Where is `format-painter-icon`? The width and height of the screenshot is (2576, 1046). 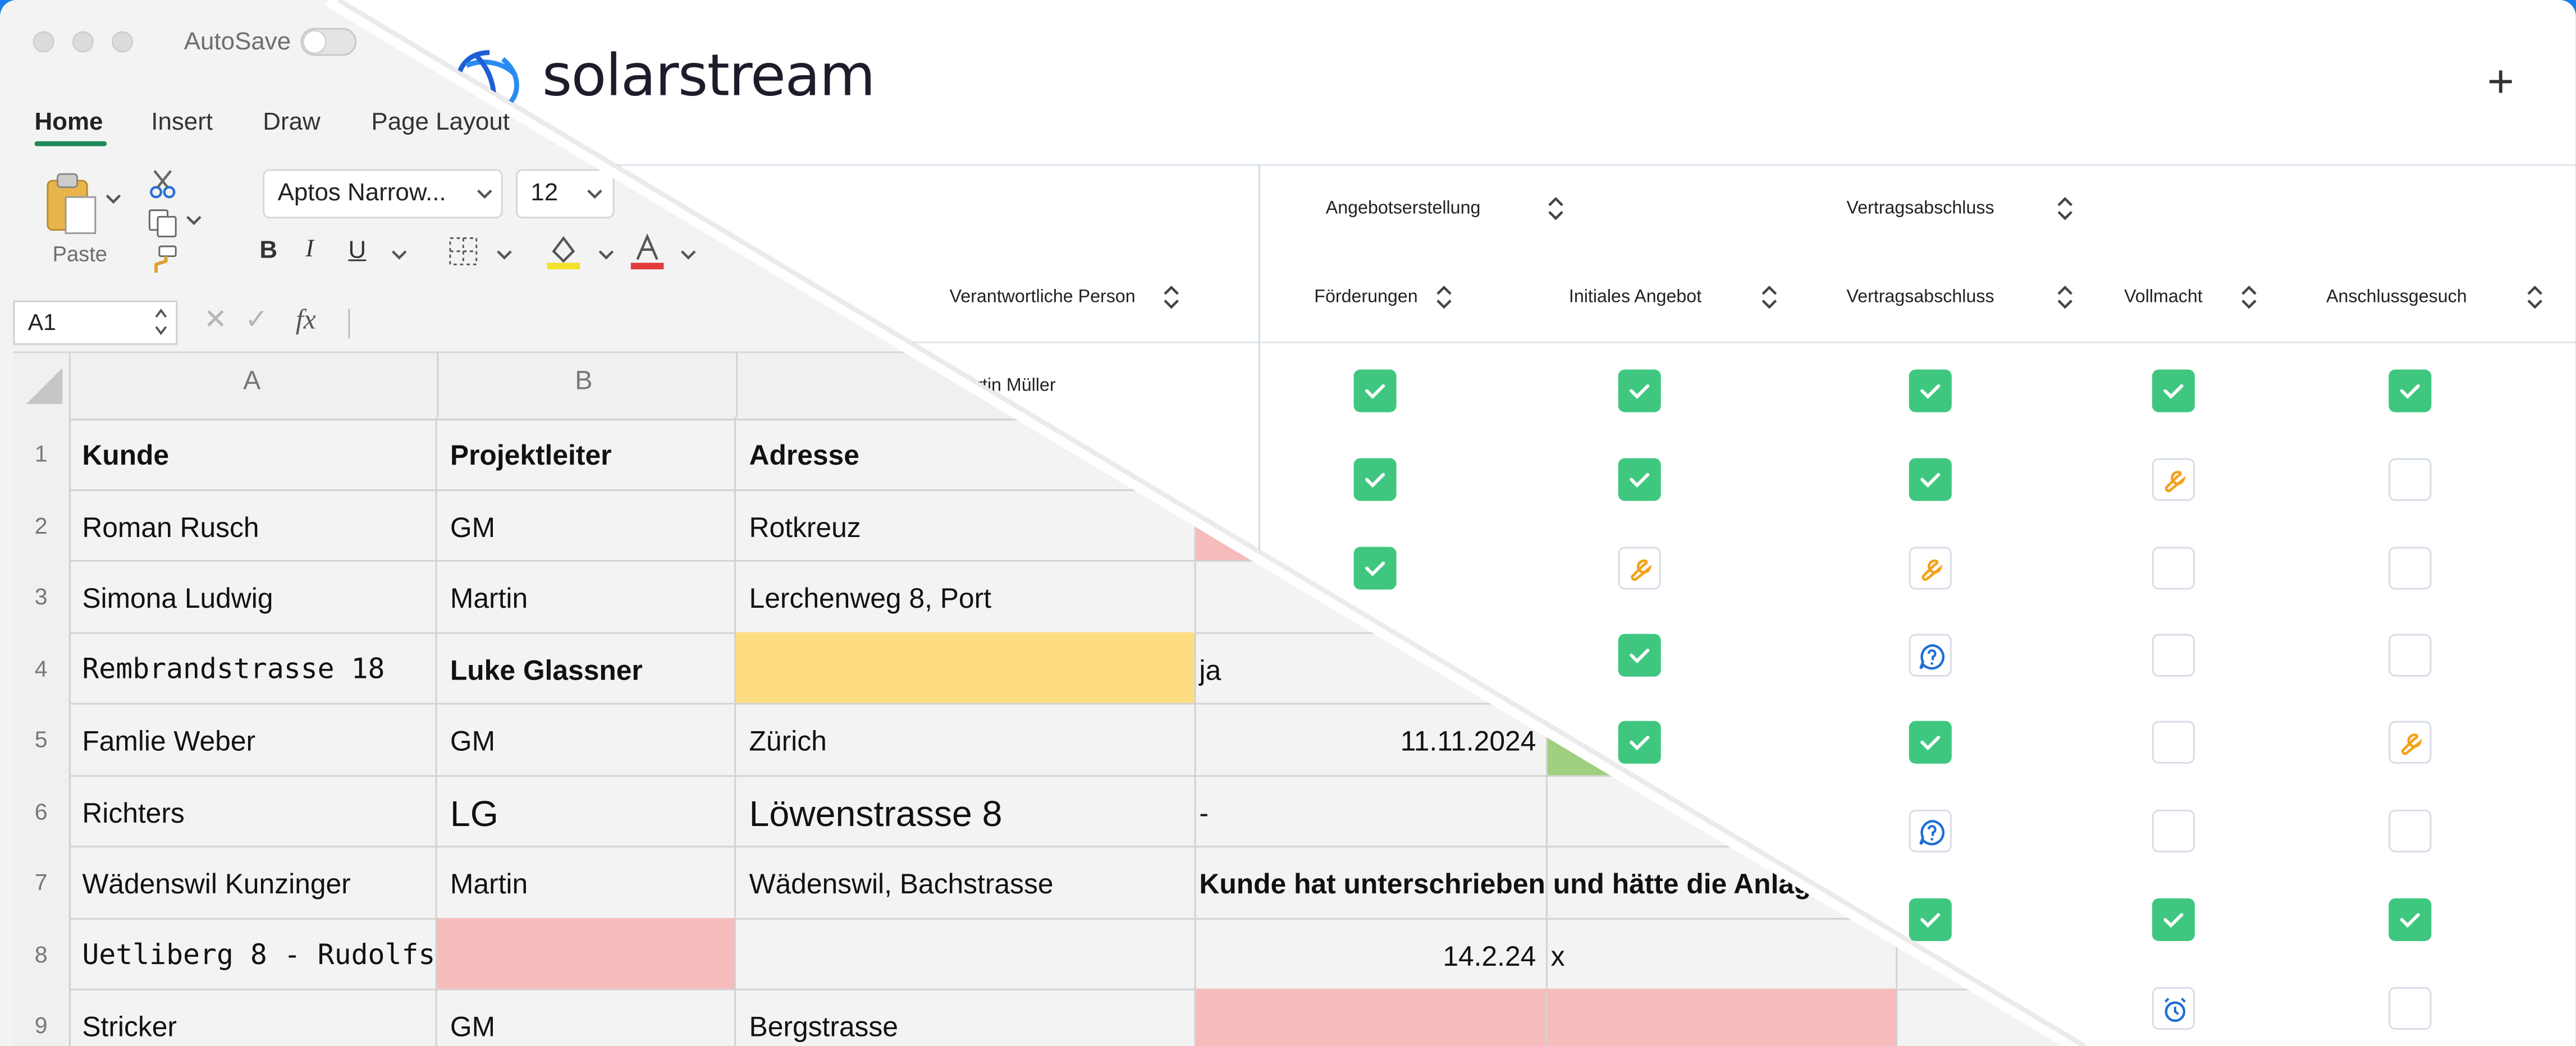
format-painter-icon is located at coordinates (162, 259).